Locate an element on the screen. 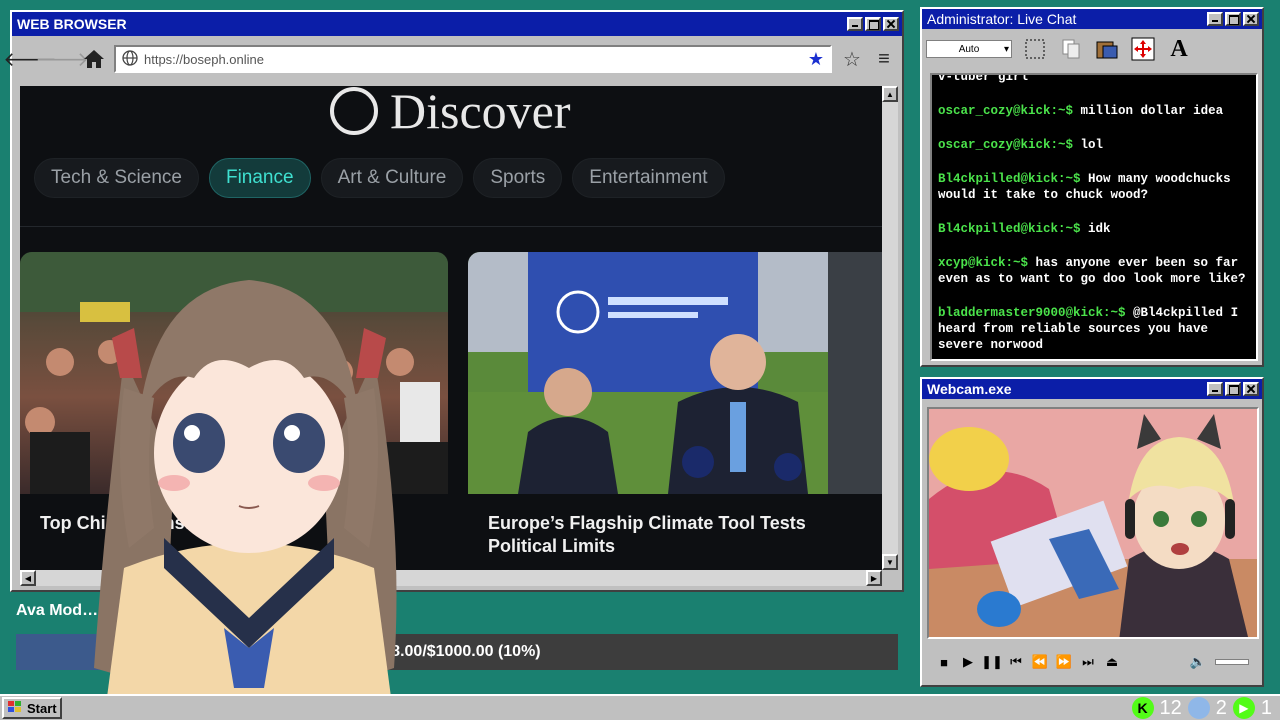 The width and height of the screenshot is (1280, 720). tab-finance: Finance is located at coordinates (259, 178).